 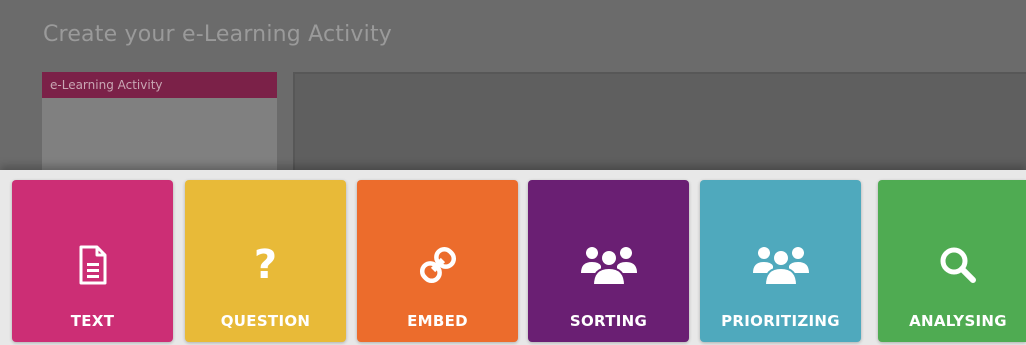 I want to click on embed-tile-button: EMBED, so click(x=437, y=261).